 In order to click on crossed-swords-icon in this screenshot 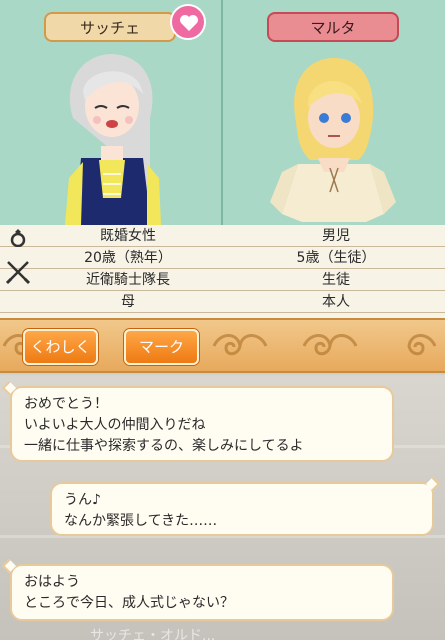, I will do `click(18, 273)`.